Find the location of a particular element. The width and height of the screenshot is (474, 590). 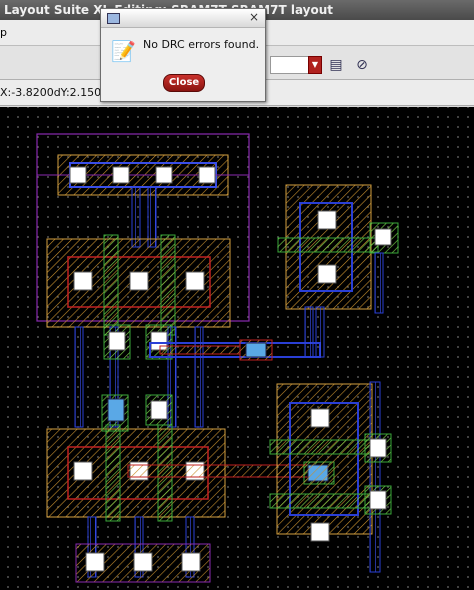

poly-gate-right-top is located at coordinates (328, 245).